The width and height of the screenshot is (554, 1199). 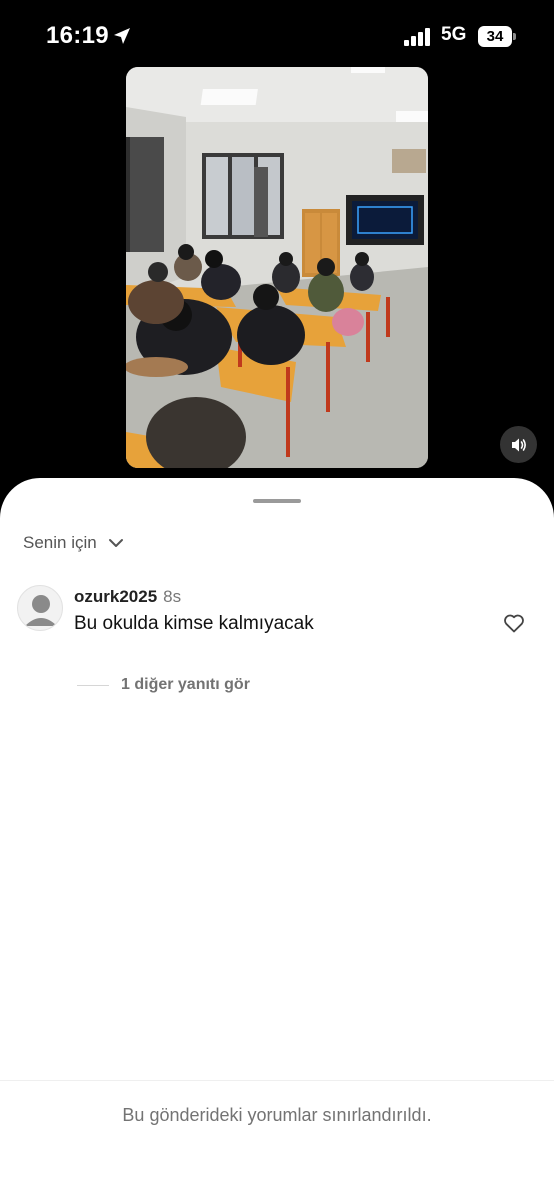 I want to click on replies-label: 1 diğer yanıtı gör, so click(x=185, y=684).